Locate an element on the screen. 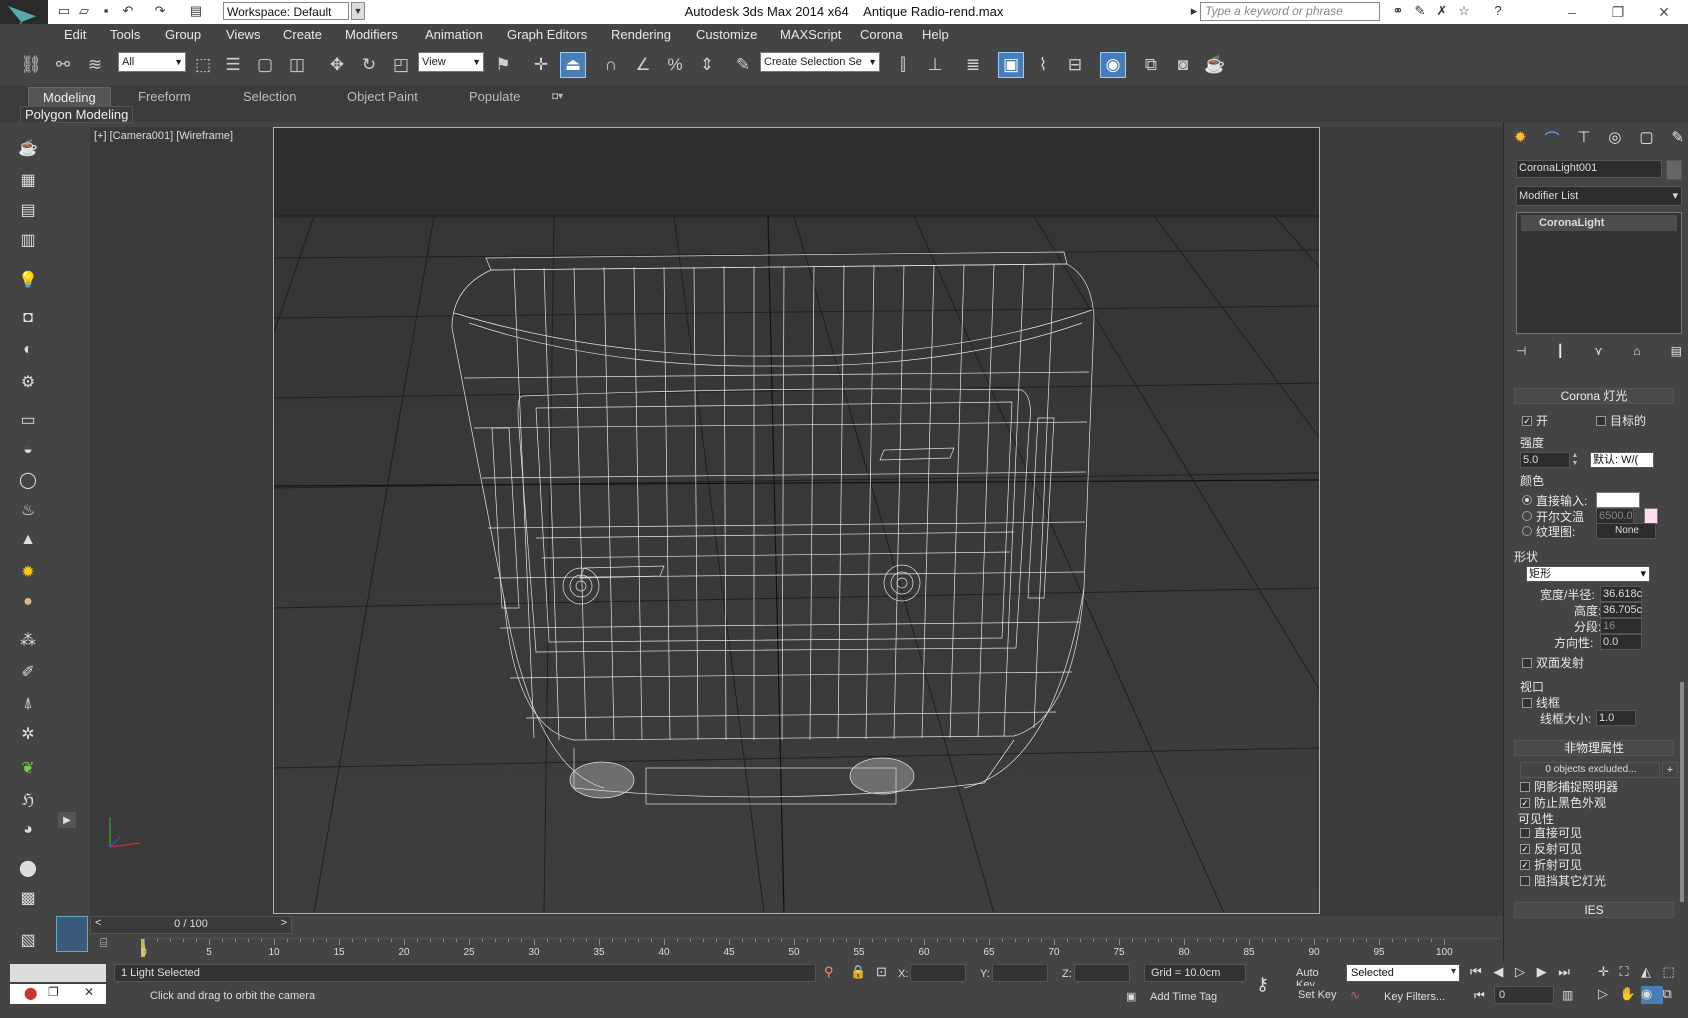  maximize-viewport-icon: ⧉ is located at coordinates (1674, 995).